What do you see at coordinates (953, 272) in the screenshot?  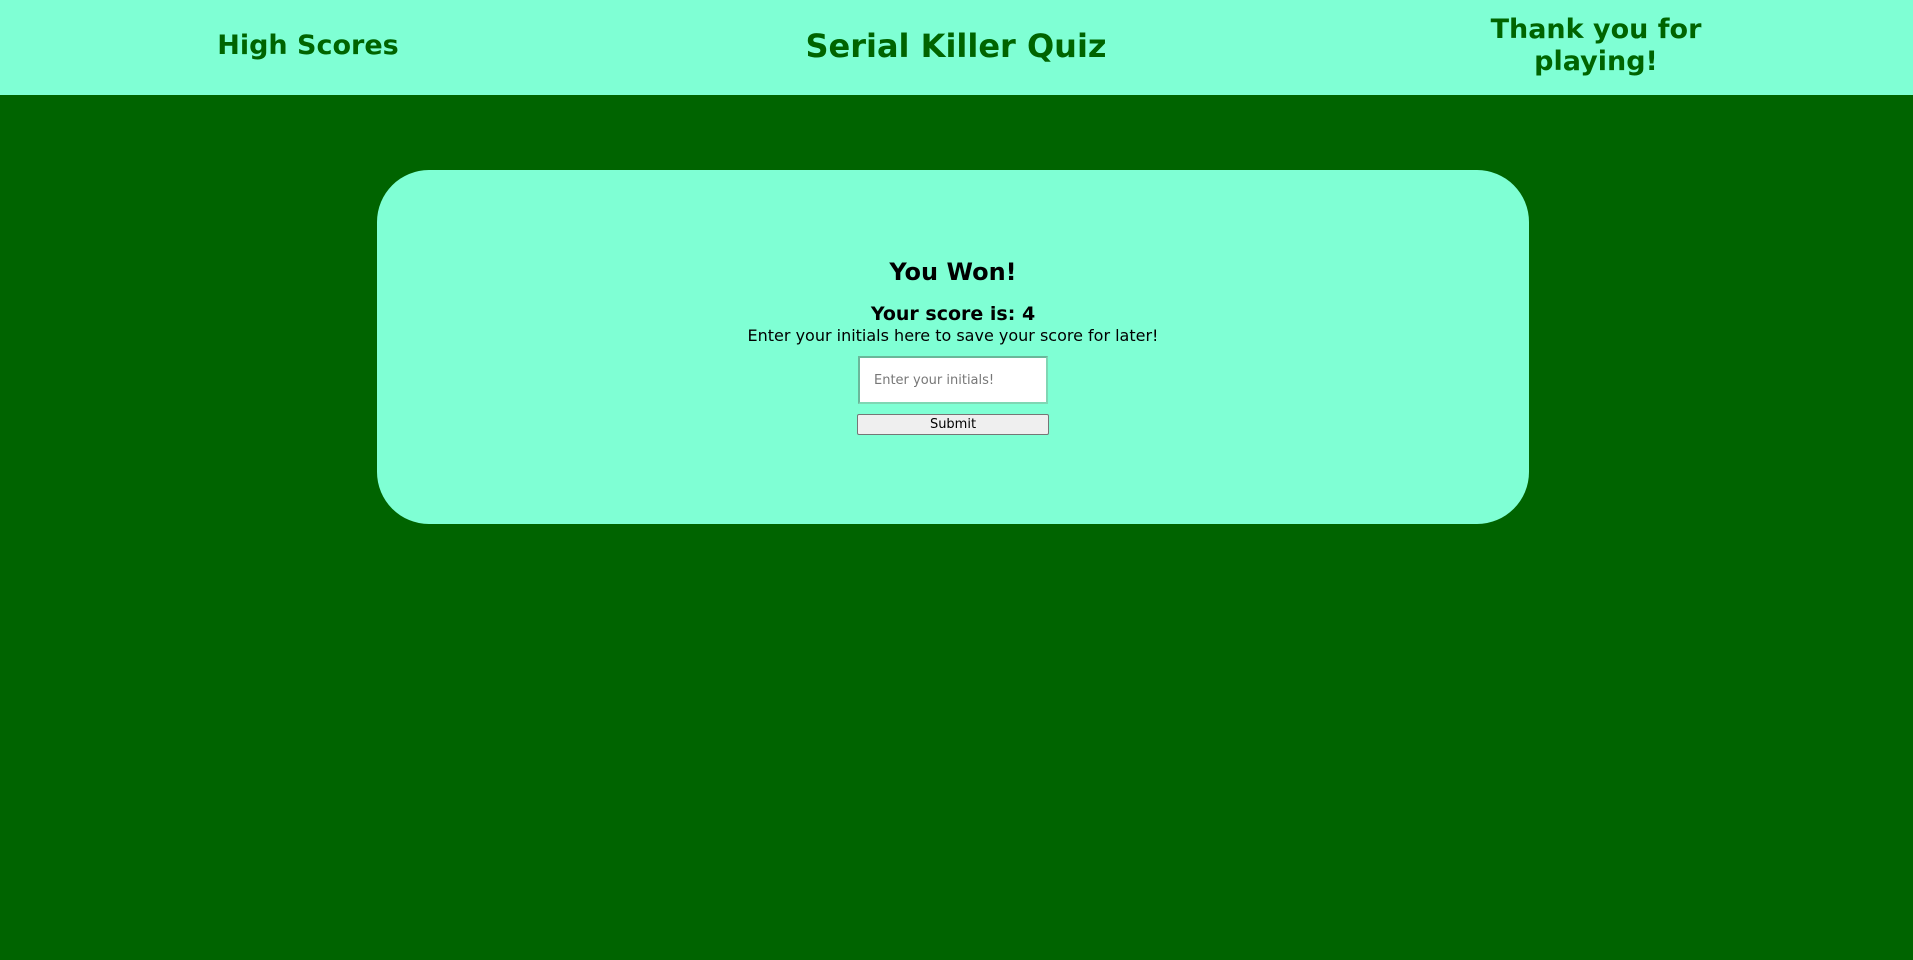 I see `result-heading: You Won!` at bounding box center [953, 272].